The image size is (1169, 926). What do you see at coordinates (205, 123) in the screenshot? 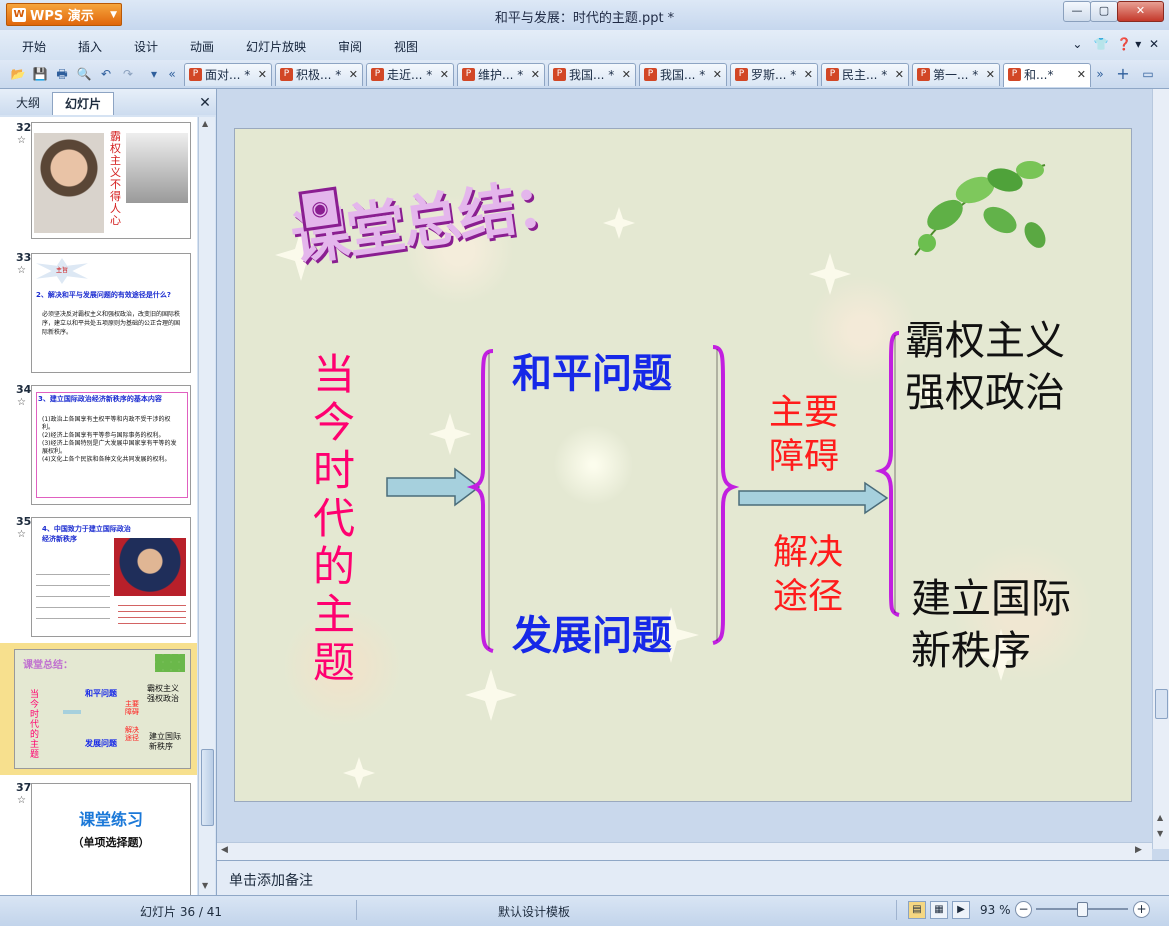
I see `scroll-up-icon: ▲` at bounding box center [205, 123].